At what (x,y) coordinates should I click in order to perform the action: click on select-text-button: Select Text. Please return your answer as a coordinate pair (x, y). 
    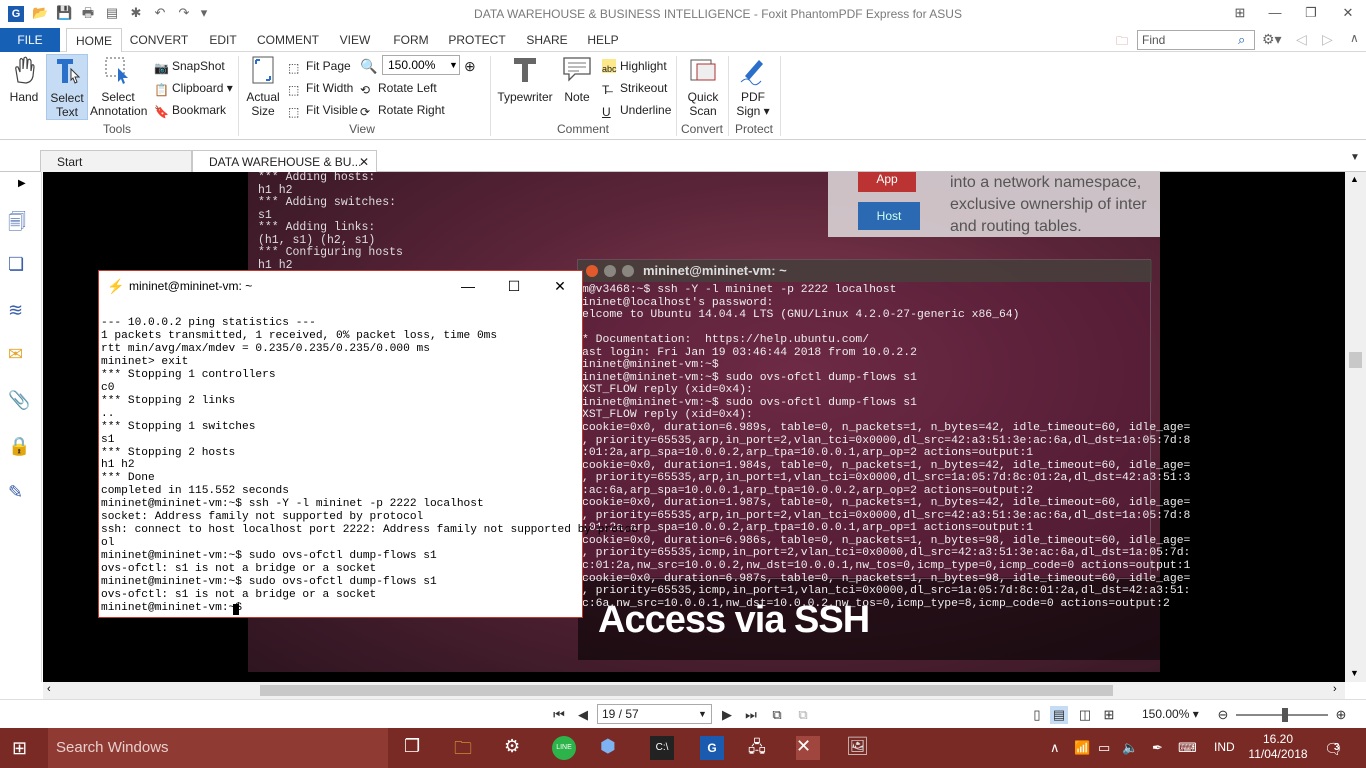
    Looking at the image, I should click on (67, 87).